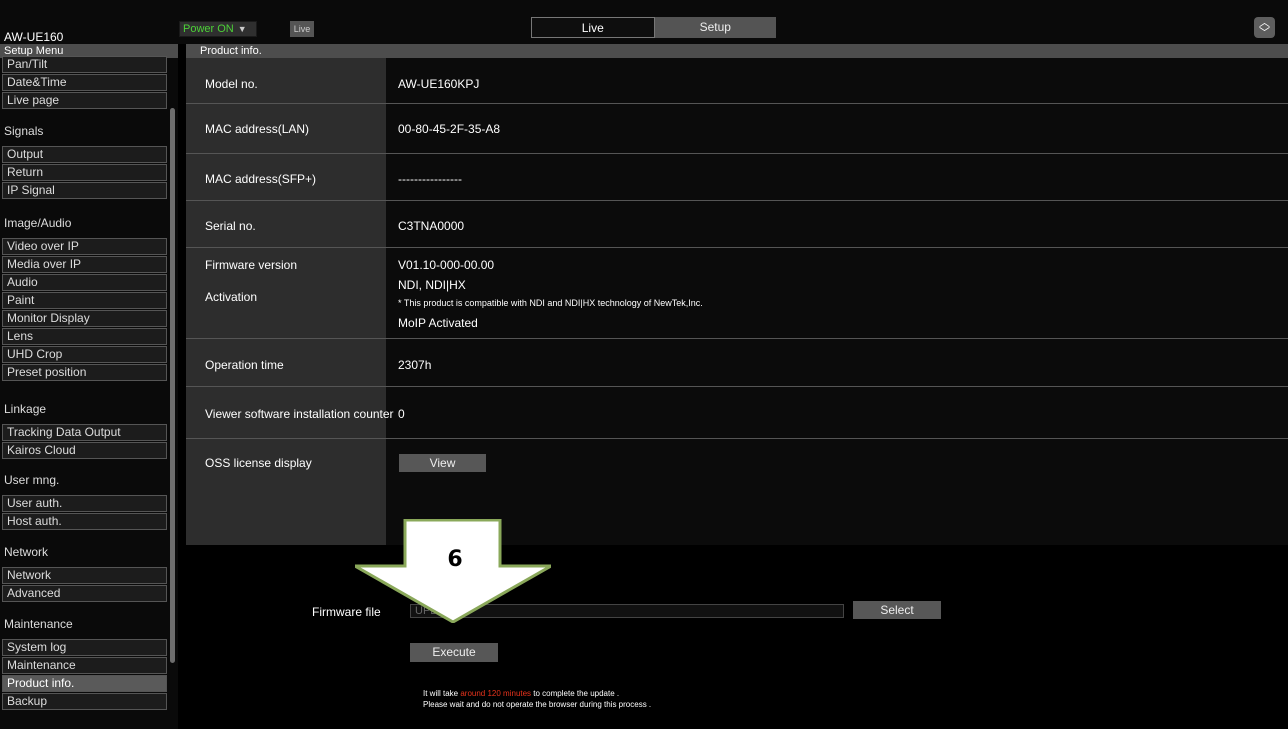 The width and height of the screenshot is (1288, 729). Describe the element at coordinates (415, 365) in the screenshot. I see `operation-time-value: 2307h` at that location.